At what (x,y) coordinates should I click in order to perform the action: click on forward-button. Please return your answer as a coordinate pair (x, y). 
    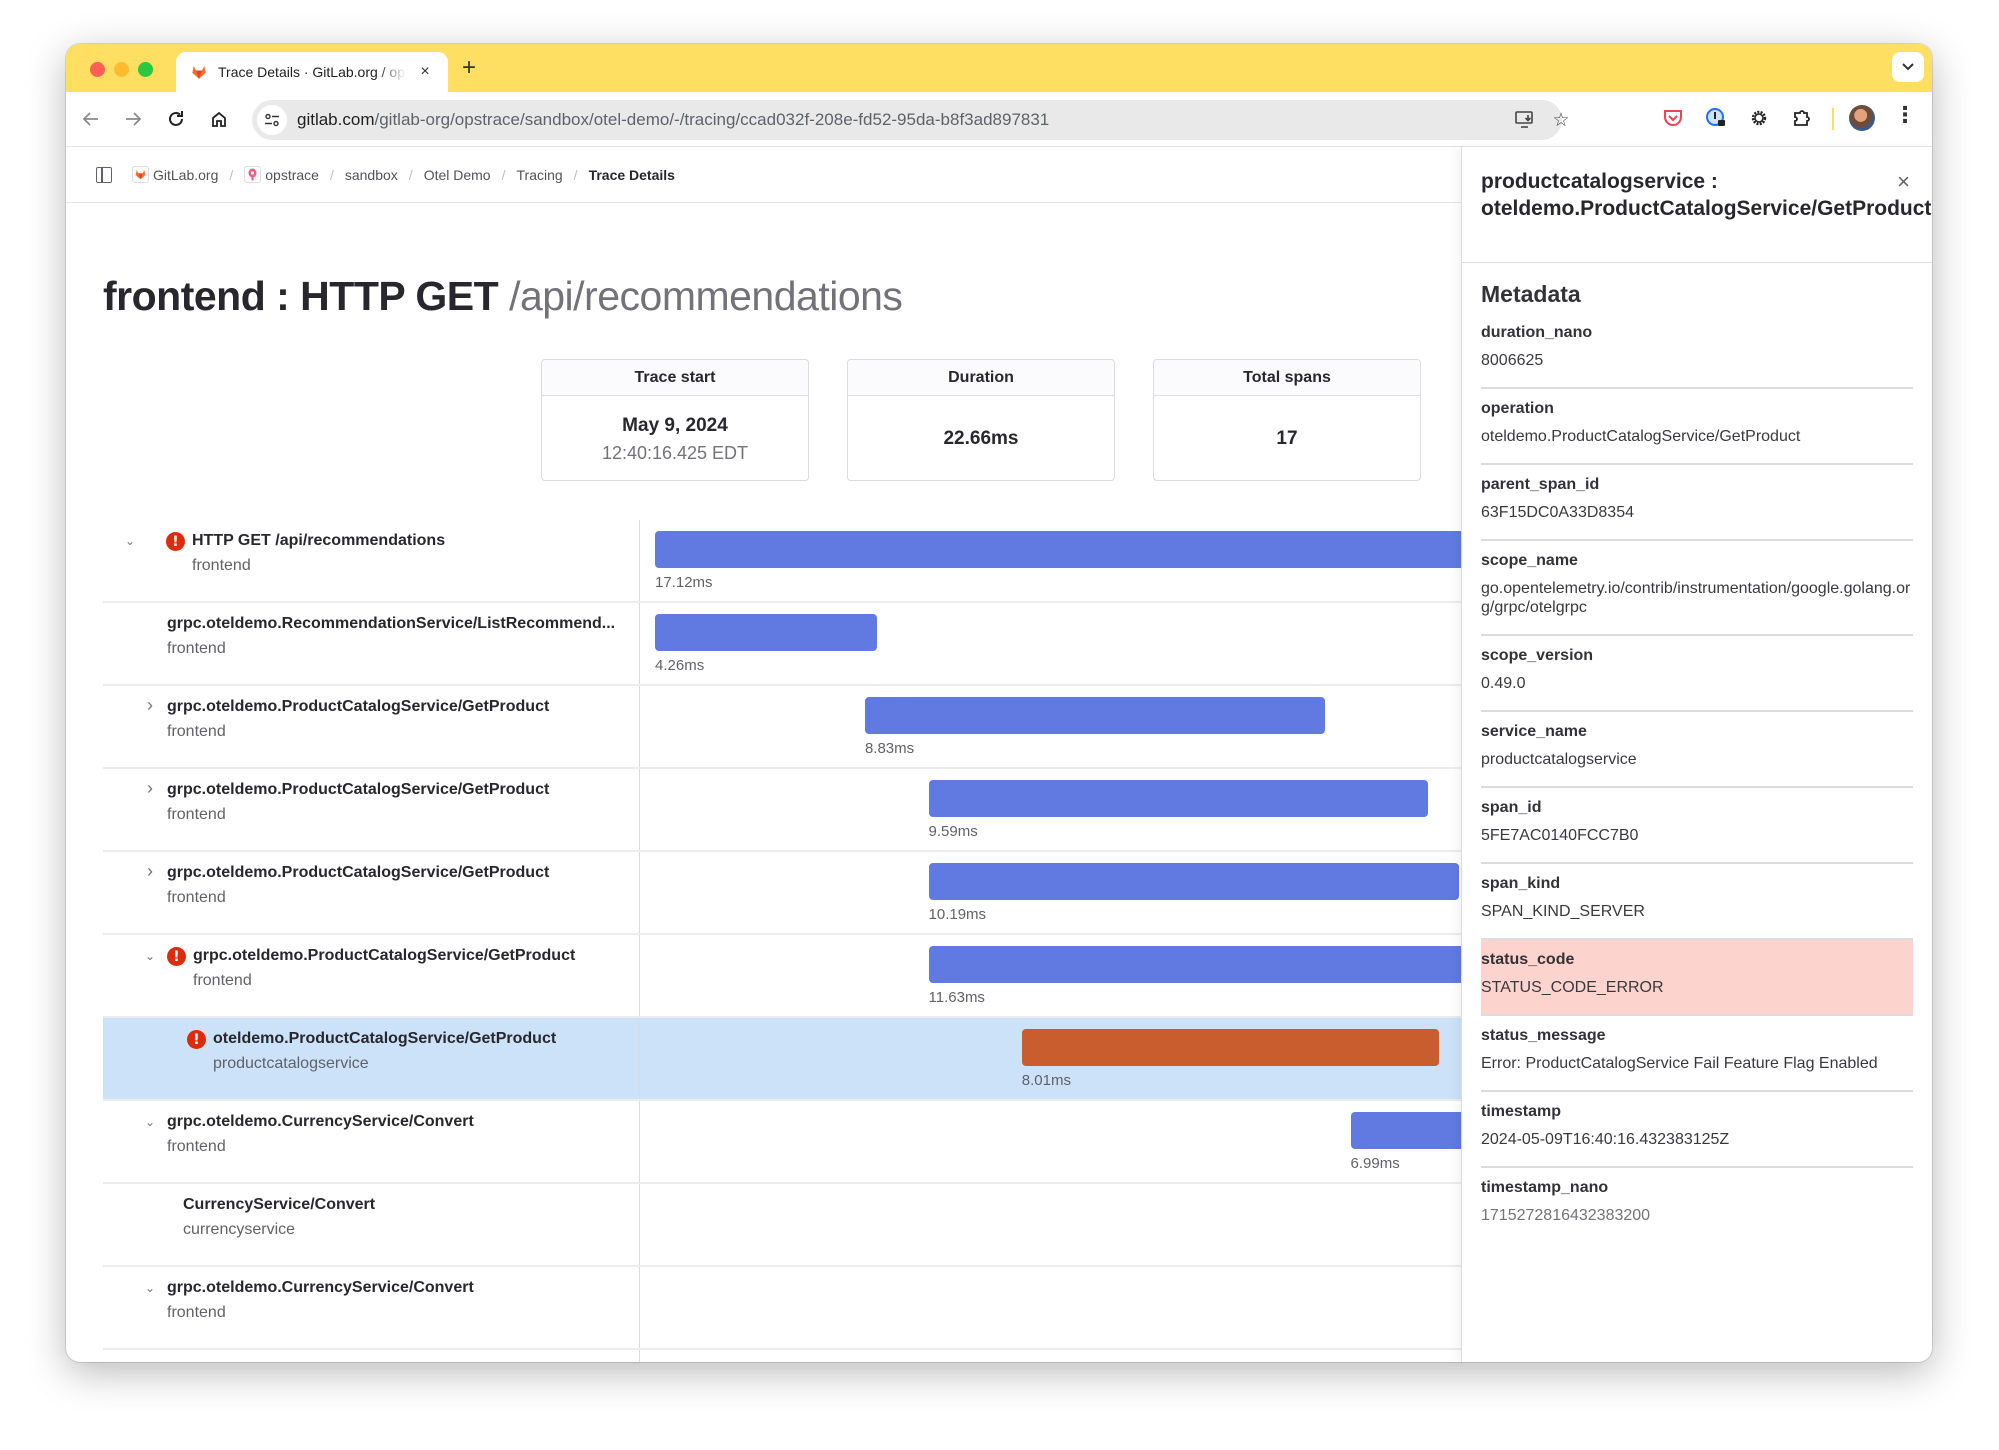
    Looking at the image, I should click on (133, 119).